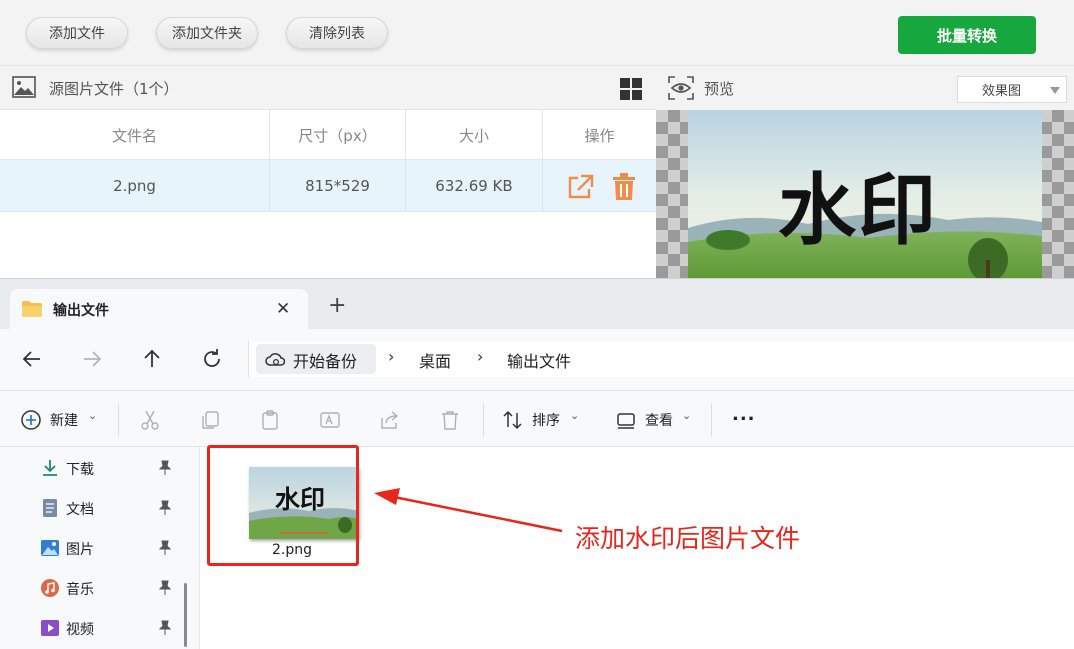 The height and width of the screenshot is (649, 1074). Describe the element at coordinates (80, 550) in the screenshot. I see `sidebar-item-label: 图片` at that location.